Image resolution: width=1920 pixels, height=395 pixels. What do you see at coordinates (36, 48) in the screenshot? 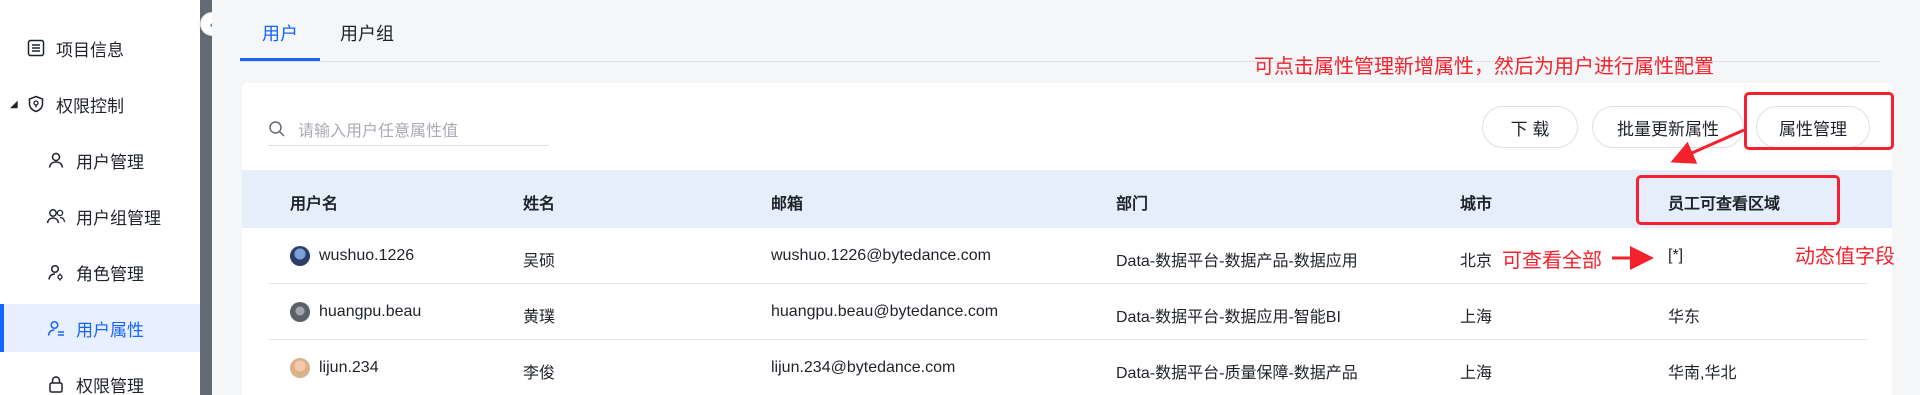
I see `list-icon` at bounding box center [36, 48].